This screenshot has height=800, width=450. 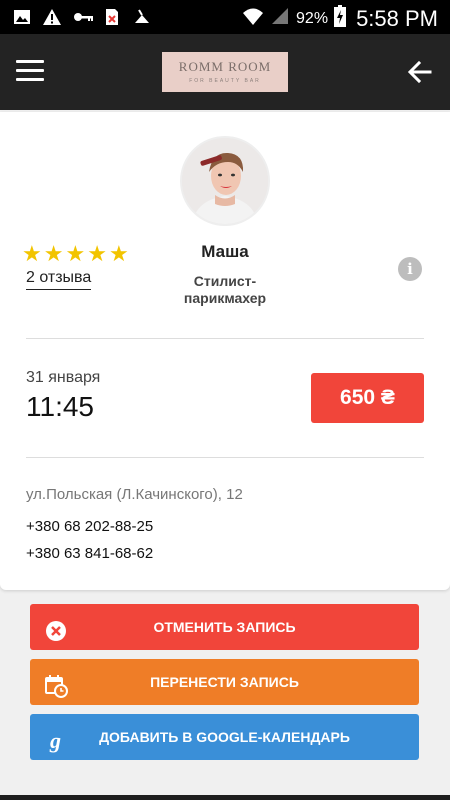 I want to click on clock: 5:58 PM, so click(x=397, y=18).